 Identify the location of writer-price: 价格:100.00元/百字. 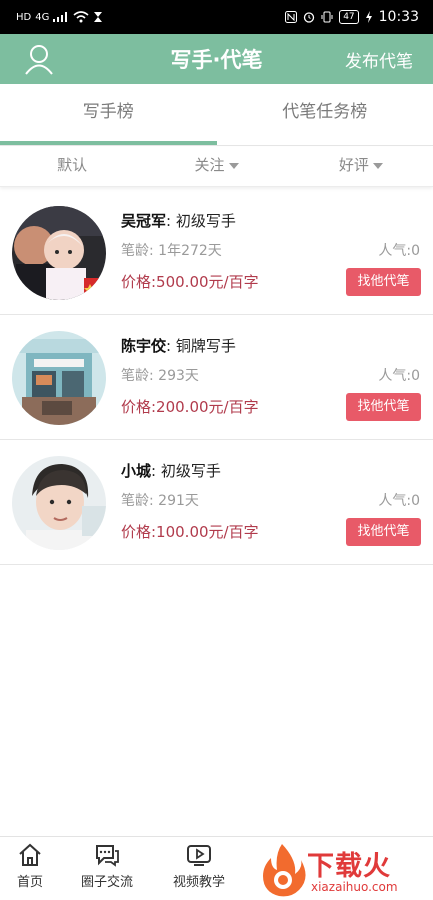
(190, 532).